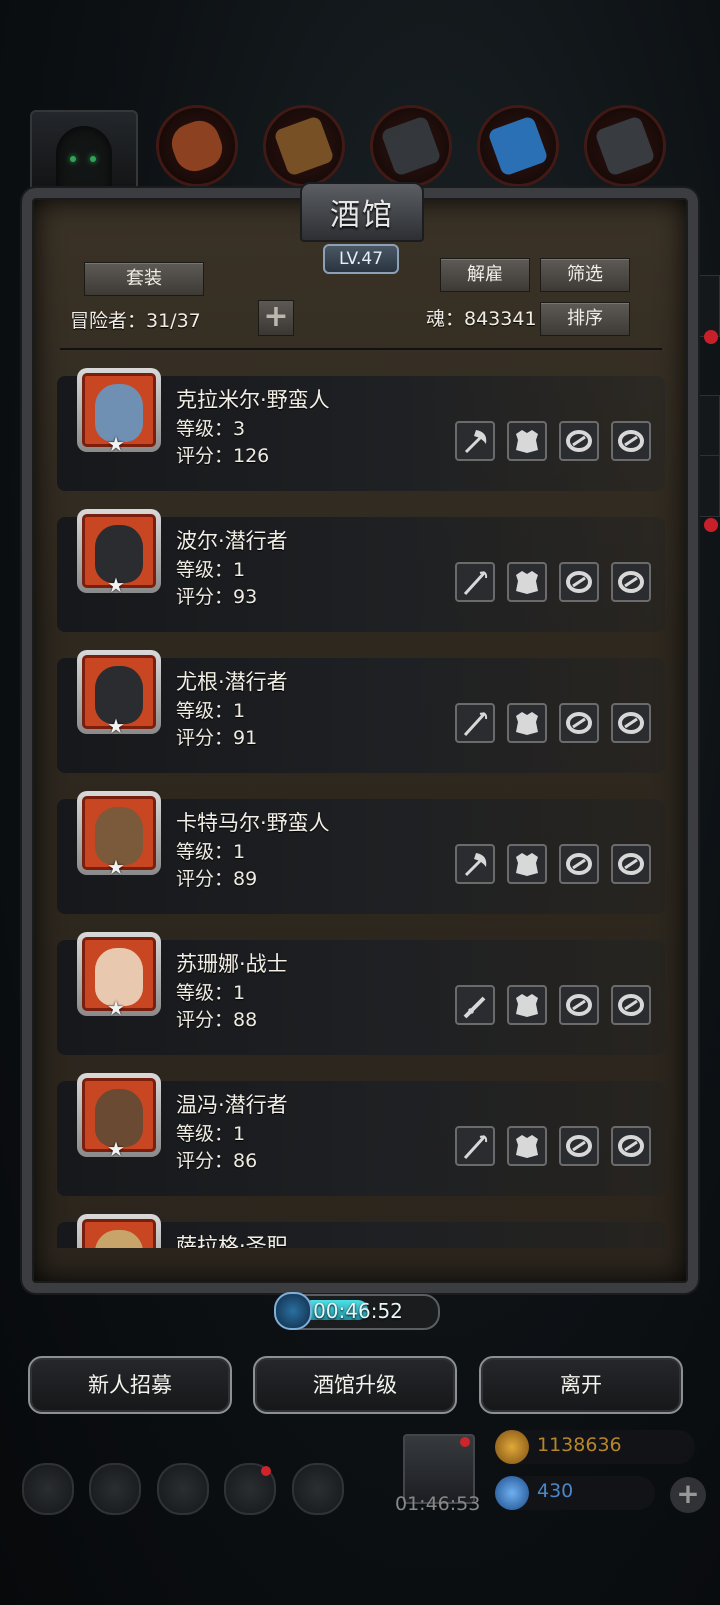  Describe the element at coordinates (711, 525) in the screenshot. I see `side-notification-dot` at that location.